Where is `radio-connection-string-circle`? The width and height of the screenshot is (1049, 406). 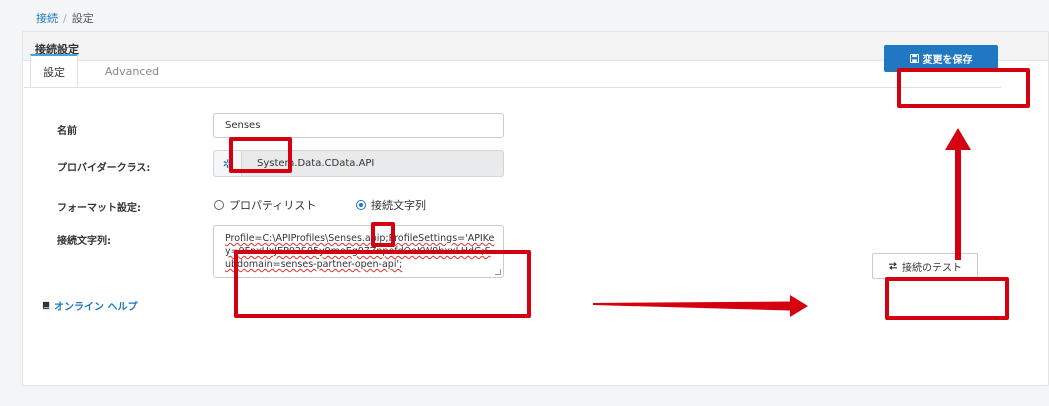 radio-connection-string-circle is located at coordinates (361, 205).